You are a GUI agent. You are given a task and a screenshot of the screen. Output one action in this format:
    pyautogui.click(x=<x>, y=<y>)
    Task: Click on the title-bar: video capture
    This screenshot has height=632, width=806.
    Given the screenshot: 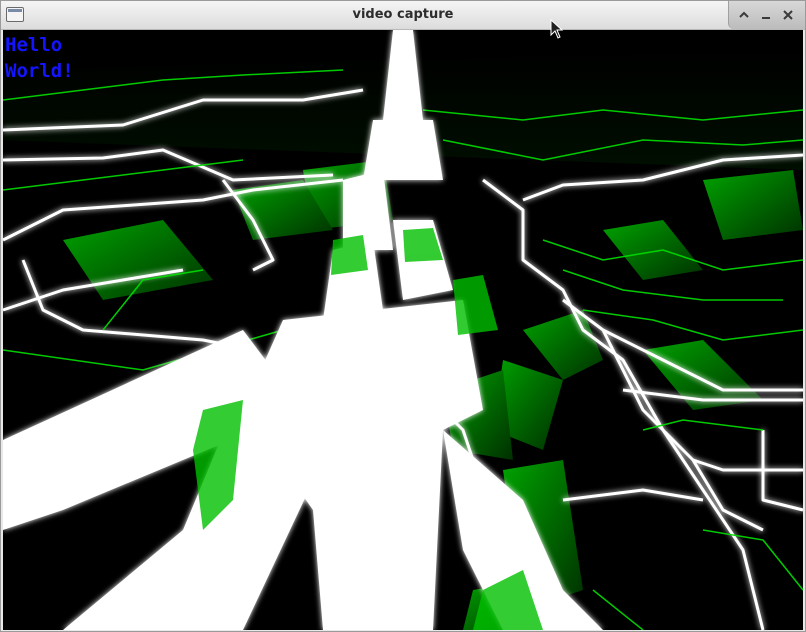 What is the action you would take?
    pyautogui.click(x=403, y=15)
    